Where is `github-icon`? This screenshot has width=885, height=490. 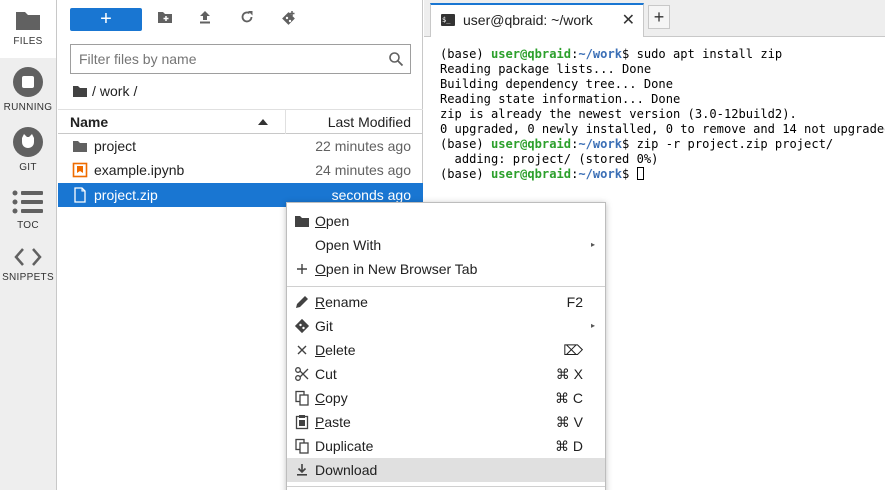 github-icon is located at coordinates (28, 142).